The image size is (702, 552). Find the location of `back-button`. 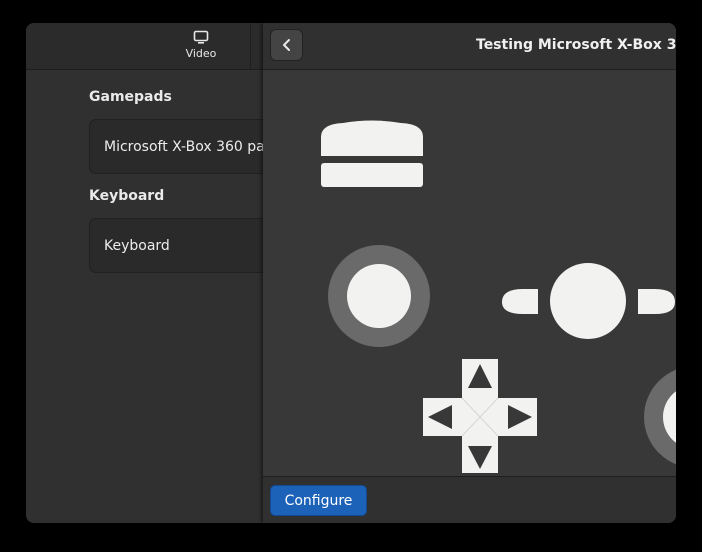

back-button is located at coordinates (286, 45).